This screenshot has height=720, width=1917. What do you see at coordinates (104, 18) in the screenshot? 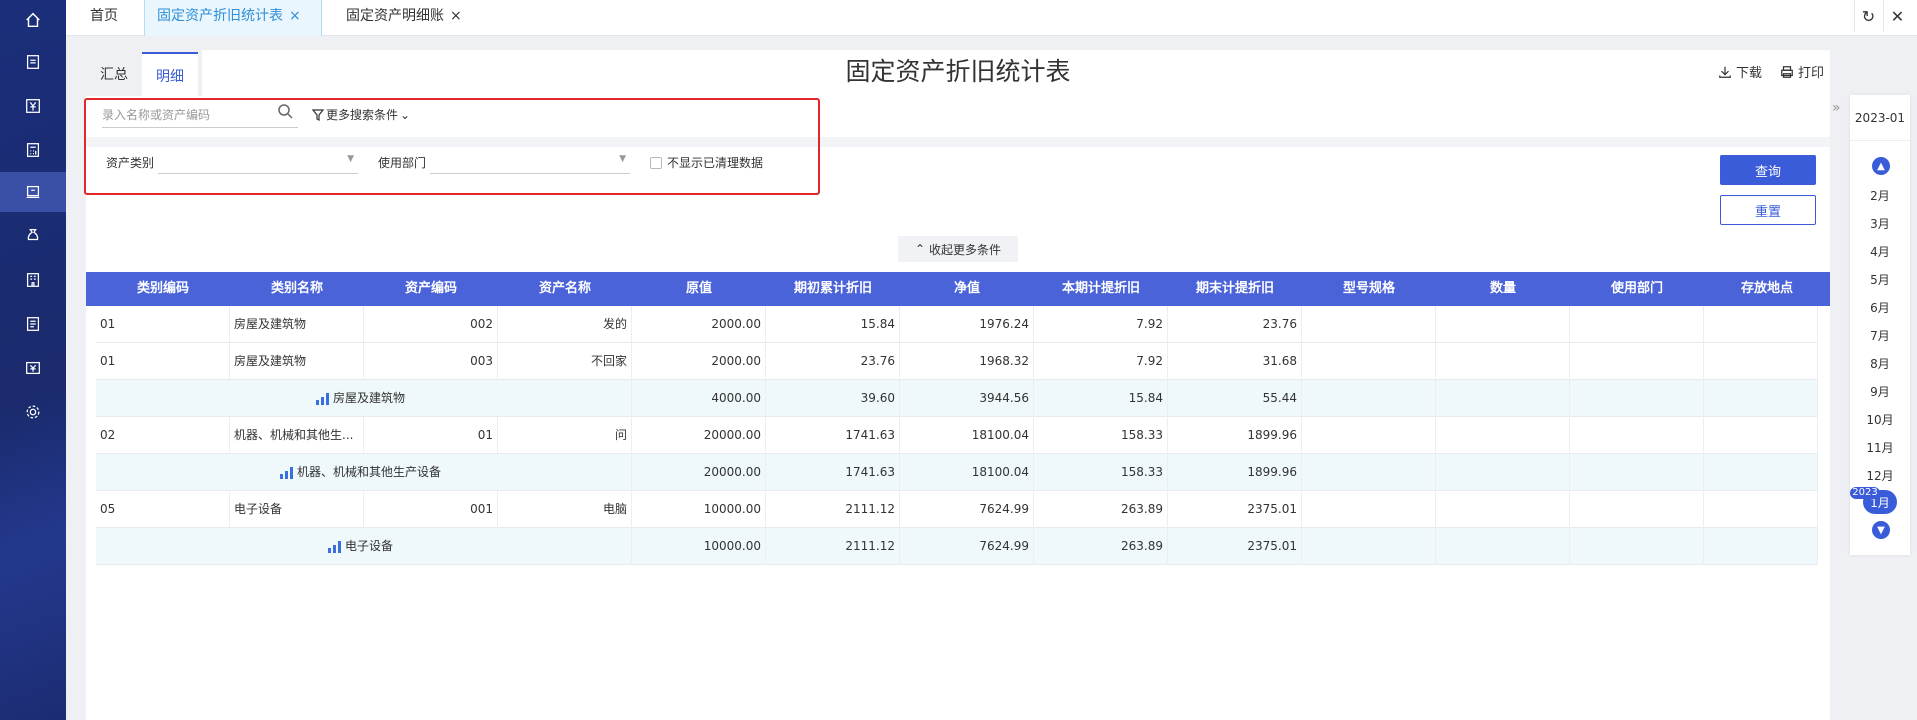
I see `tab-home: 首页` at bounding box center [104, 18].